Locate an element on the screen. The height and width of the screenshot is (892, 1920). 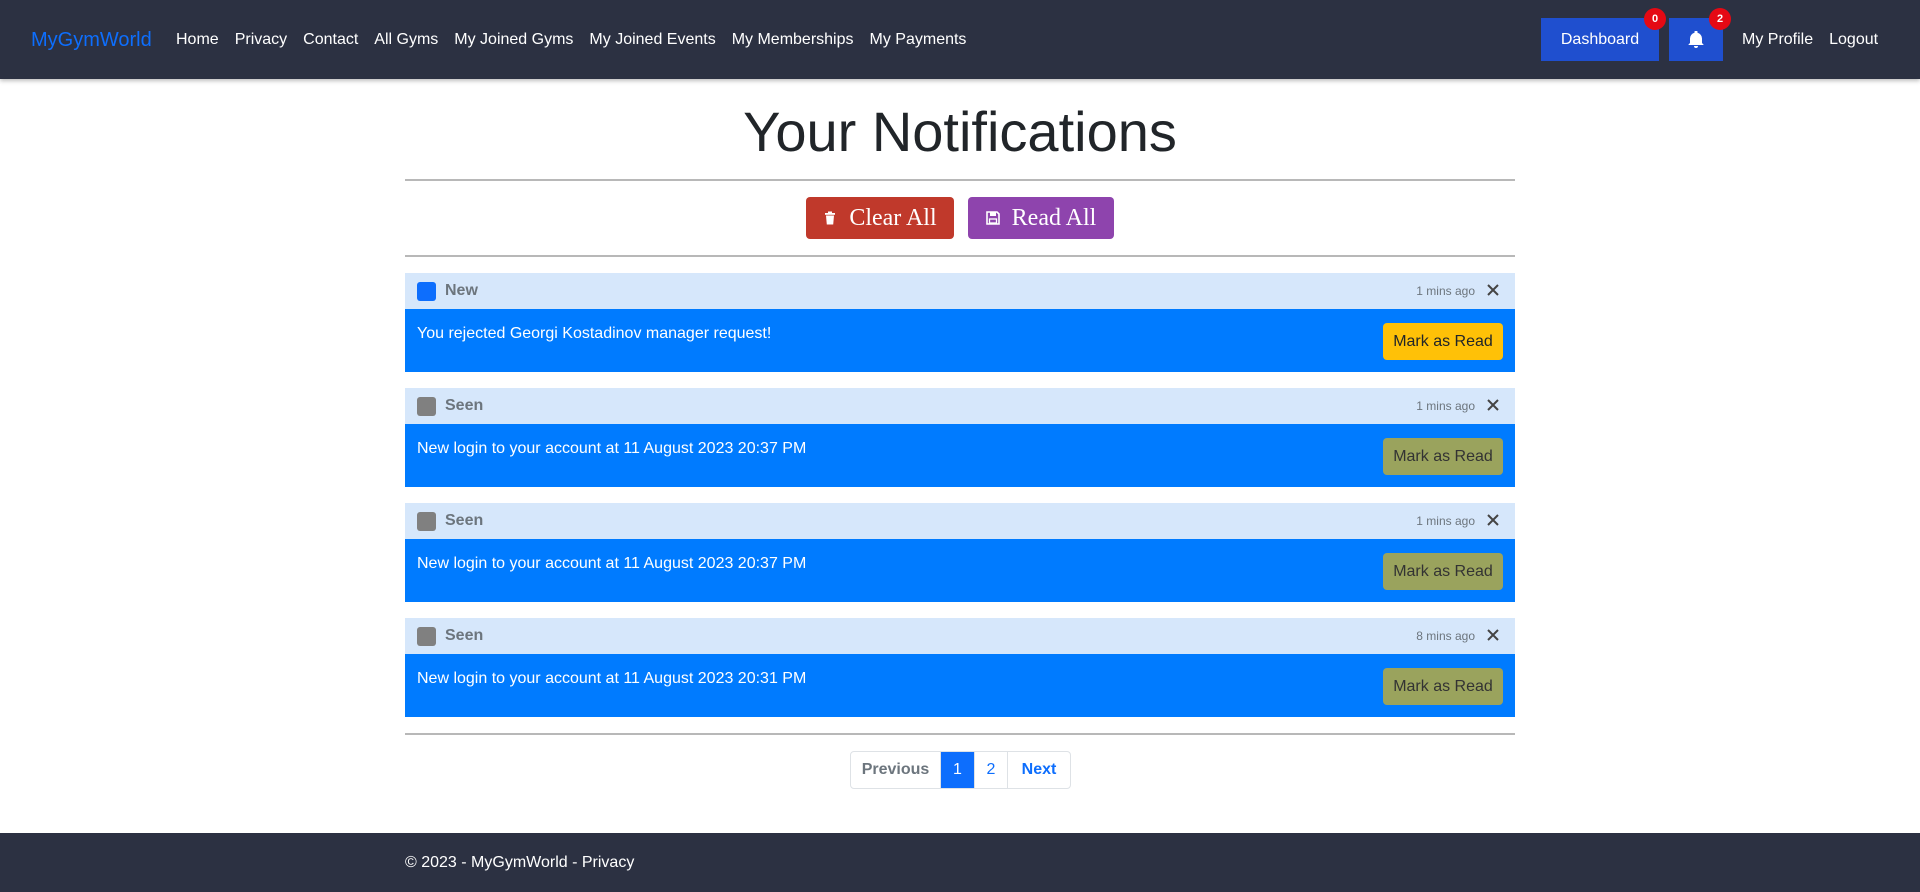
nav-link-my-payments: My Payments is located at coordinates (918, 40).